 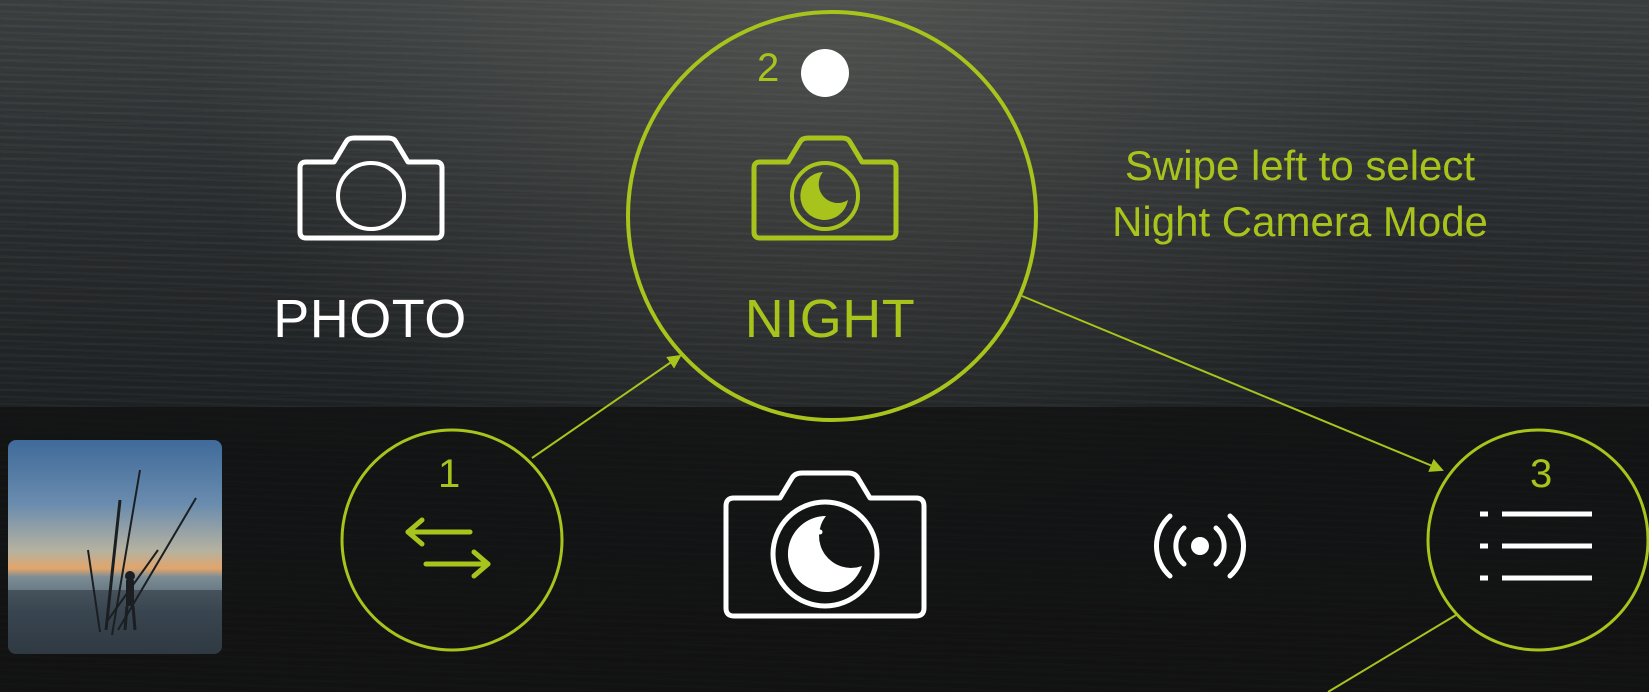 What do you see at coordinates (371, 188) in the screenshot?
I see `camera-icon` at bounding box center [371, 188].